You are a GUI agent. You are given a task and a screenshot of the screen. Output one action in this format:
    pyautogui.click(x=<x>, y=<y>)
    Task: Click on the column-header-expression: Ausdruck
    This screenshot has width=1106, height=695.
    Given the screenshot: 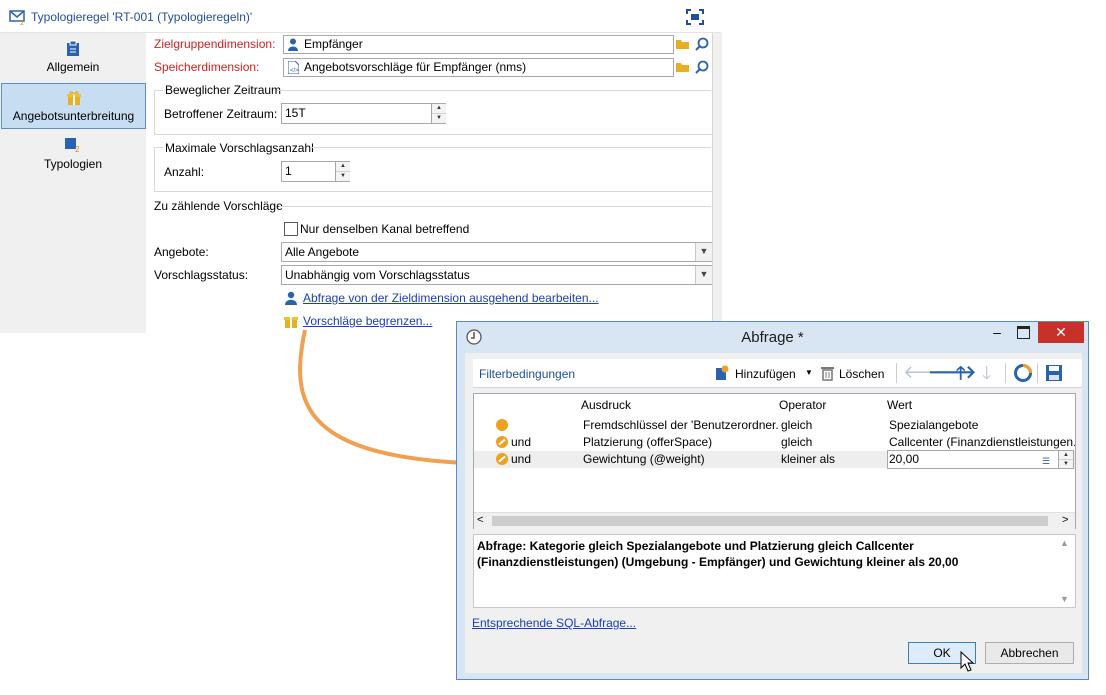 What is the action you would take?
    pyautogui.click(x=606, y=405)
    